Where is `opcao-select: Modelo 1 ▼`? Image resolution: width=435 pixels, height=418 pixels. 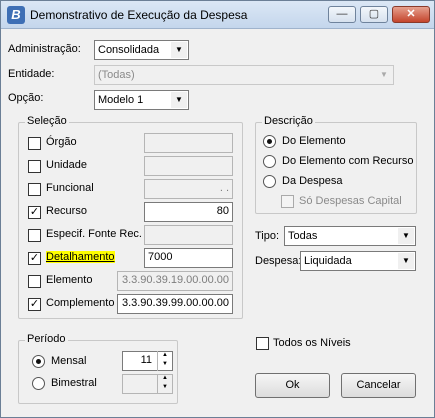
opcao-select: Modelo 1 ▼ is located at coordinates (141, 100).